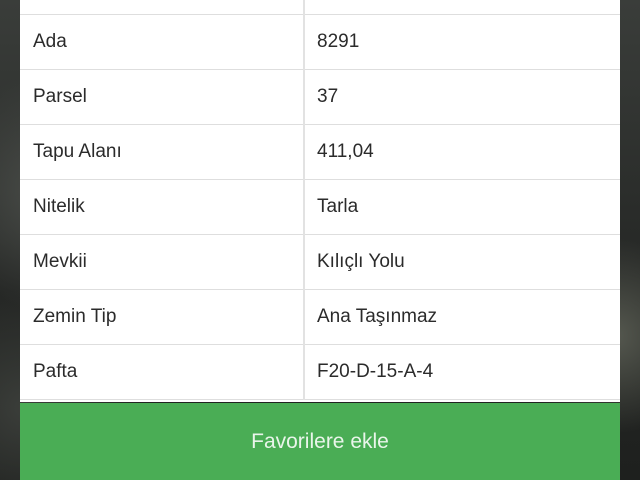  I want to click on row-label-zemin-tip: Zemin Tip, so click(162, 317).